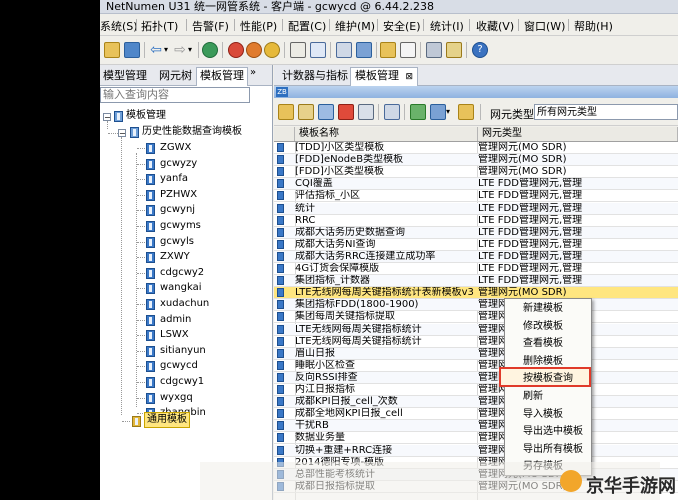  What do you see at coordinates (125, 76) in the screenshot?
I see `tab-model-management: 模型管理` at bounding box center [125, 76].